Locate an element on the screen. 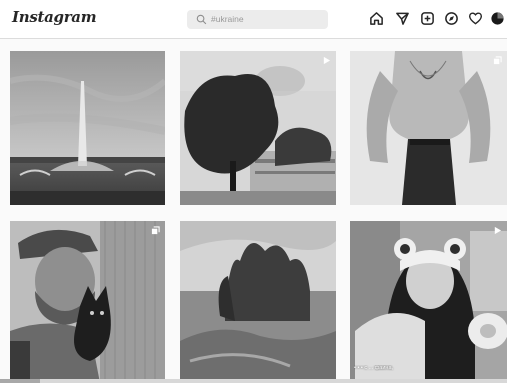 The image size is (507, 383). search-box is located at coordinates (257, 19).